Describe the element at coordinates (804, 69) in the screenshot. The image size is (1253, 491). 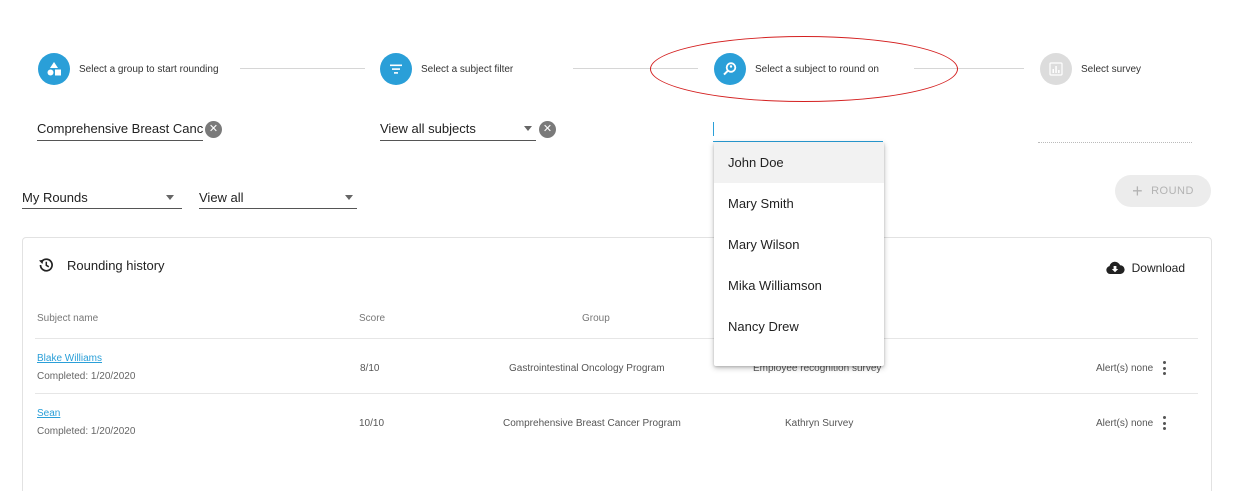
I see `annotation-ellipse` at that location.